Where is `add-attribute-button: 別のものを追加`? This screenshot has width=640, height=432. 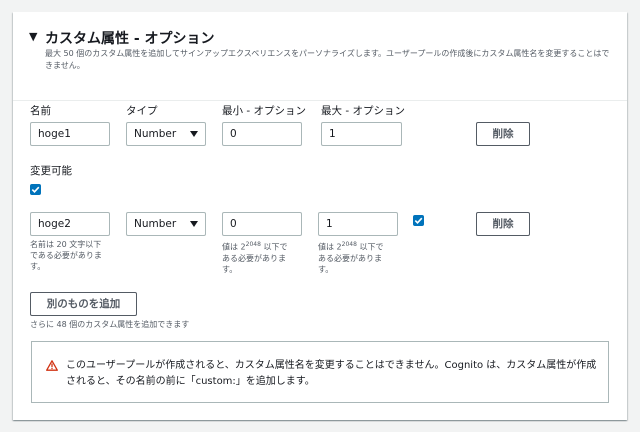
add-attribute-button: 別のものを追加 is located at coordinates (83, 304).